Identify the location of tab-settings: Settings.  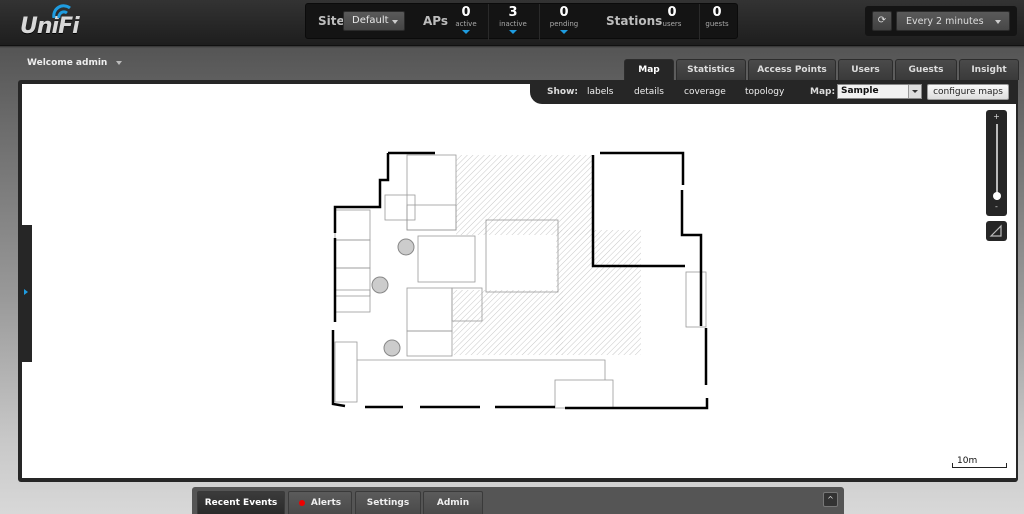
(388, 502).